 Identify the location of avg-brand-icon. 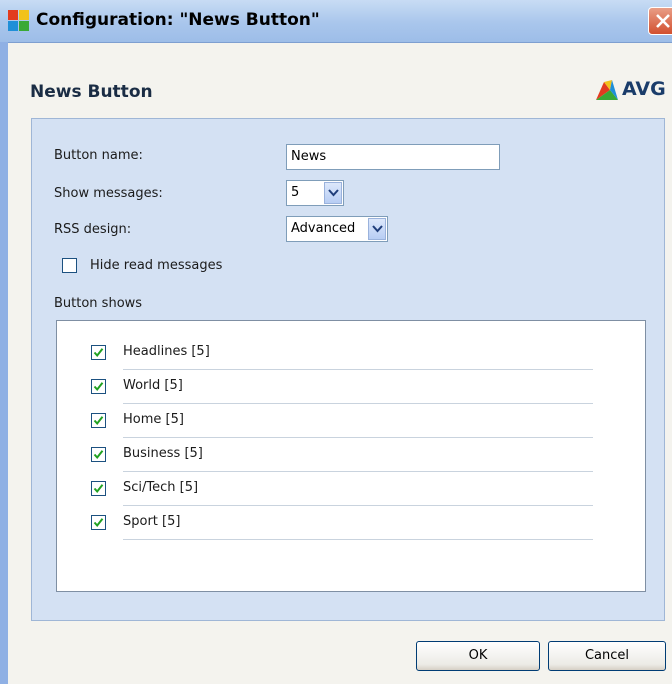
(607, 90).